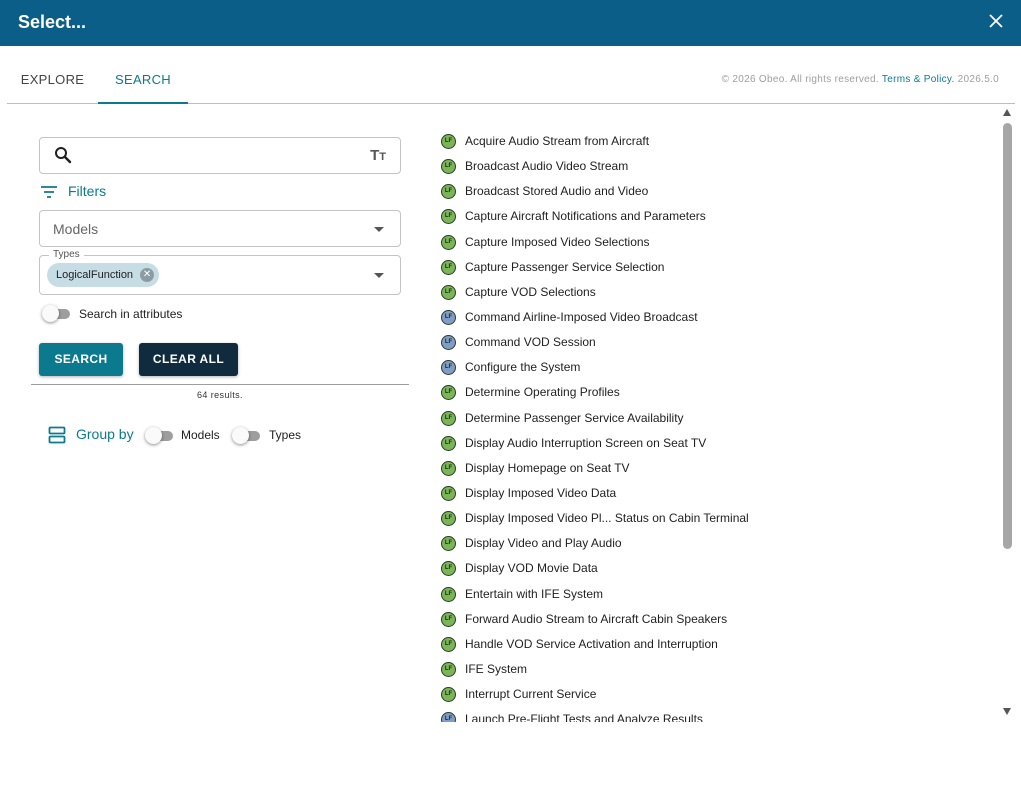  What do you see at coordinates (557, 141) in the screenshot?
I see `result-item-label: Acquire Audio Stream from Aircraft` at bounding box center [557, 141].